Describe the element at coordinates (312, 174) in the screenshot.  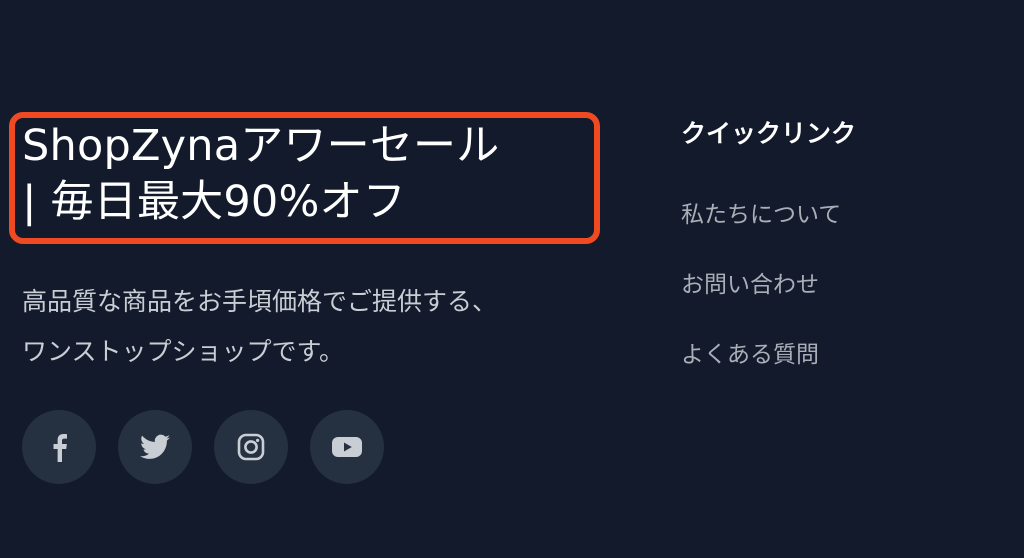
I see `sale-headline: ShopZynaアワーセール | 毎日最大90%オフ` at that location.